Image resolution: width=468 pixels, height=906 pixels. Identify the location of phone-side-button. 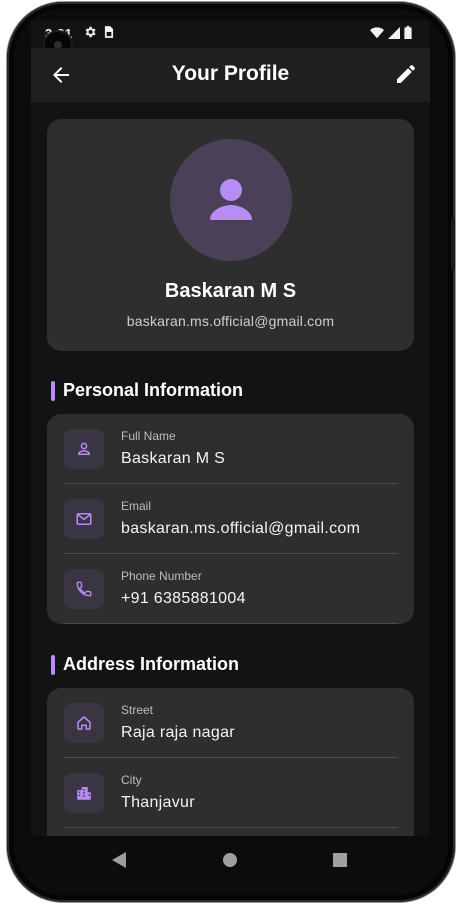
(453, 244).